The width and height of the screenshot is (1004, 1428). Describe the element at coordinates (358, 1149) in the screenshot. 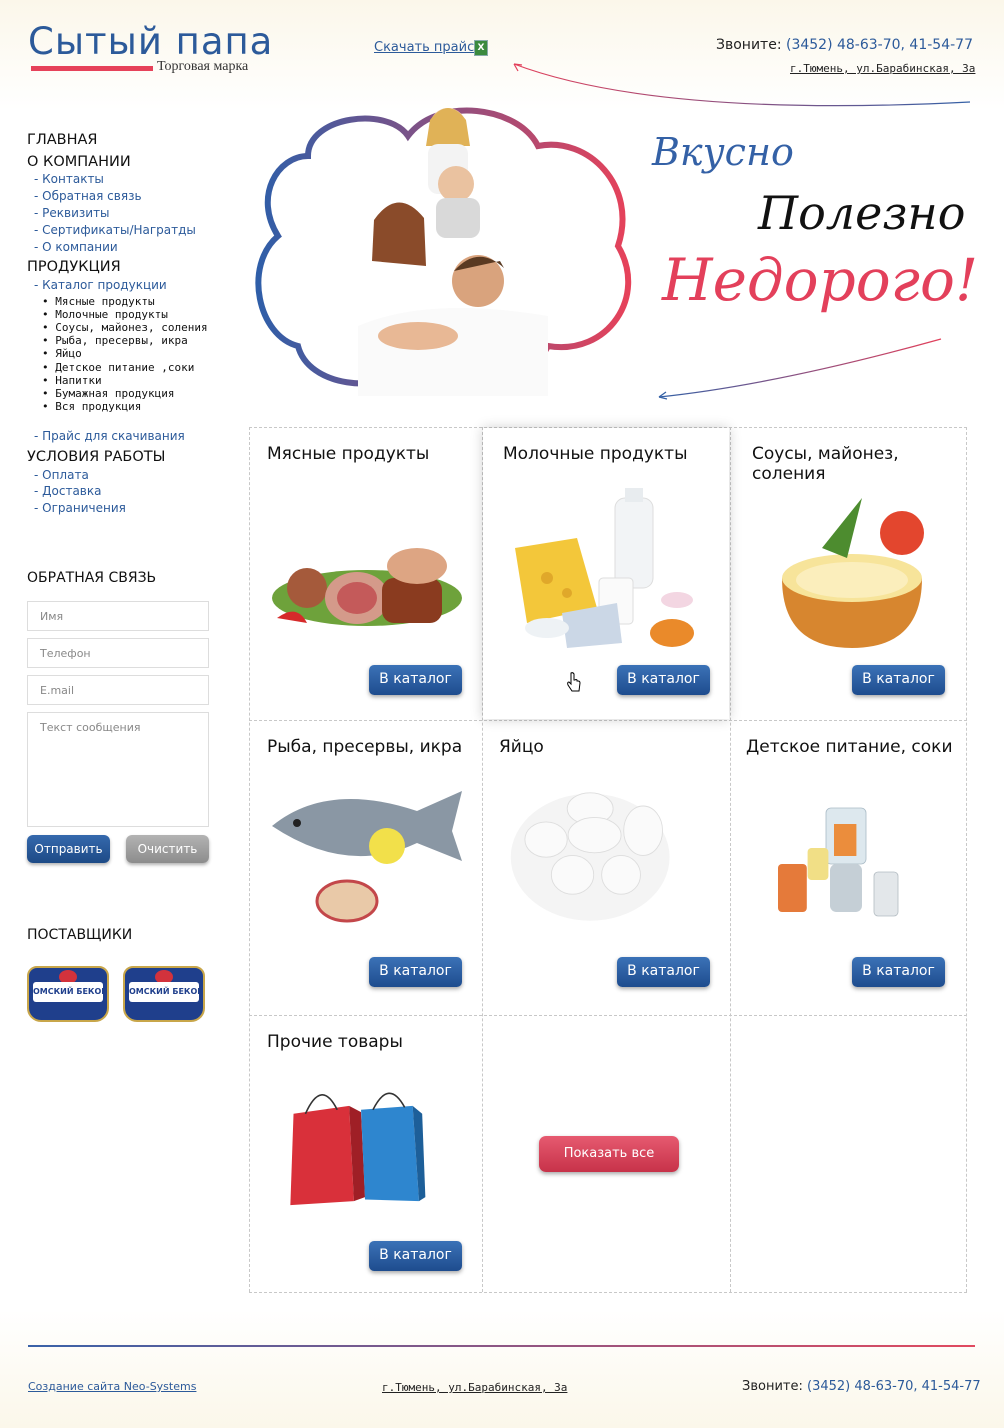

I see `shopping-bags-image` at that location.